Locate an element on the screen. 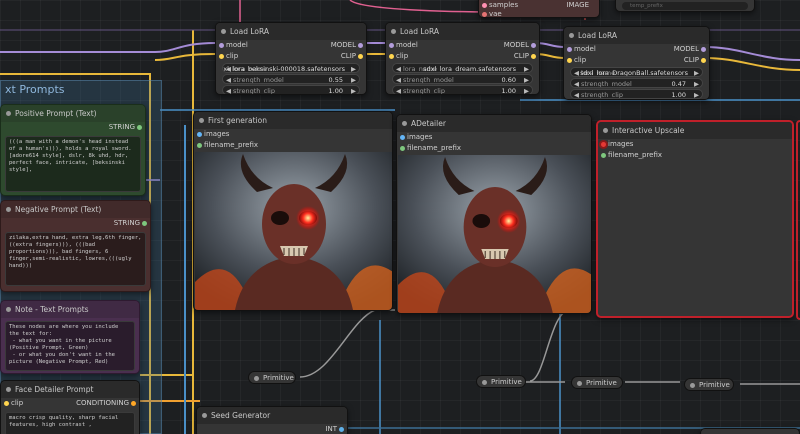  save-image-node-top: temp_prefix is located at coordinates (685, 6).